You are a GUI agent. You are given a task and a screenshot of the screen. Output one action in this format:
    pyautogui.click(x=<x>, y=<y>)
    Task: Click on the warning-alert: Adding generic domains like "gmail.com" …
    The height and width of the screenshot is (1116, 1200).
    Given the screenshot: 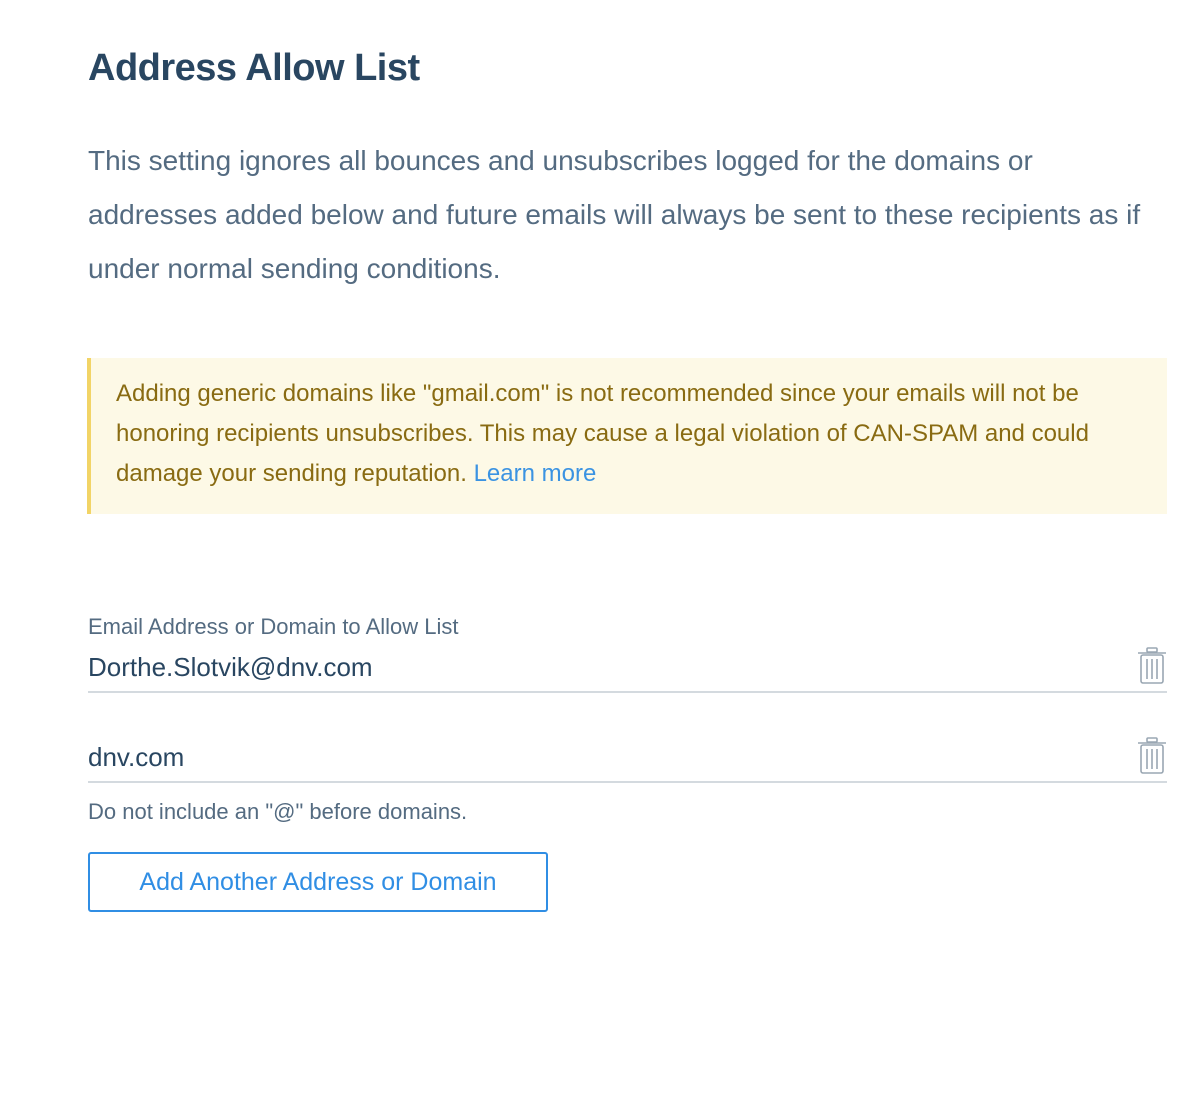 What is the action you would take?
    pyautogui.click(x=627, y=436)
    